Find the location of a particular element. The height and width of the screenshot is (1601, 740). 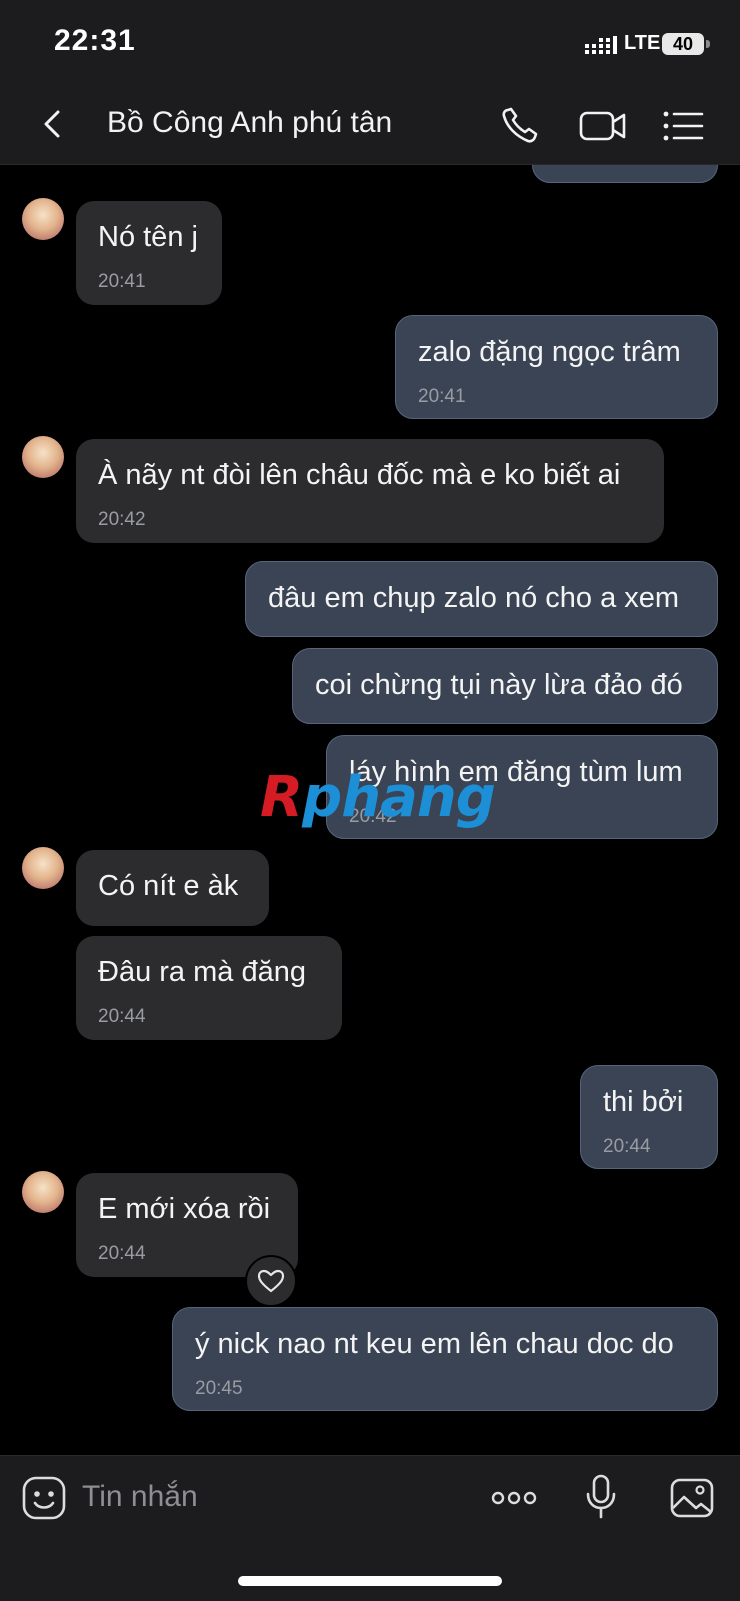

message-input: Tin nhắn is located at coordinates (272, 1497).